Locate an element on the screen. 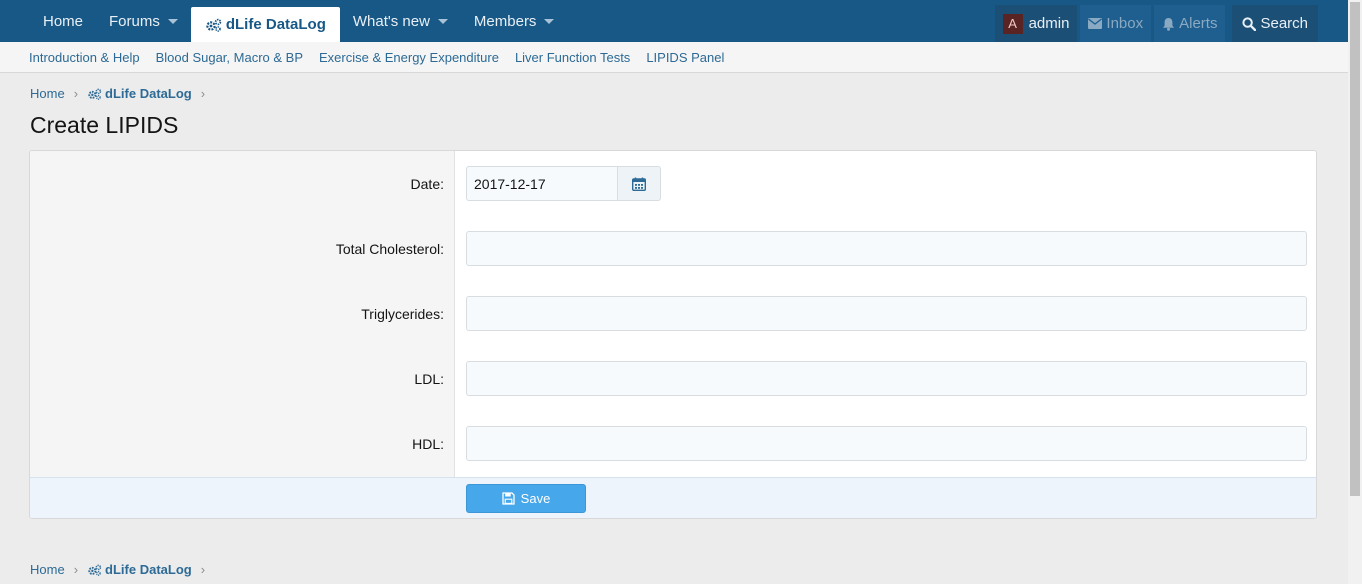 This screenshot has height=584, width=1362. page-title: Create LIPIDS is located at coordinates (104, 125).